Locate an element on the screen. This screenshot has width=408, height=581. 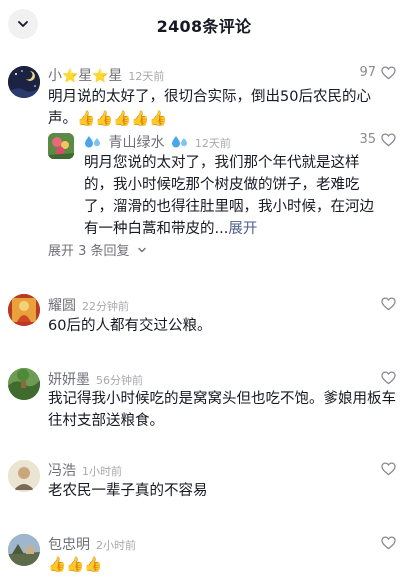
expand-replies-button: 展开 3 条回复 is located at coordinates (98, 249).